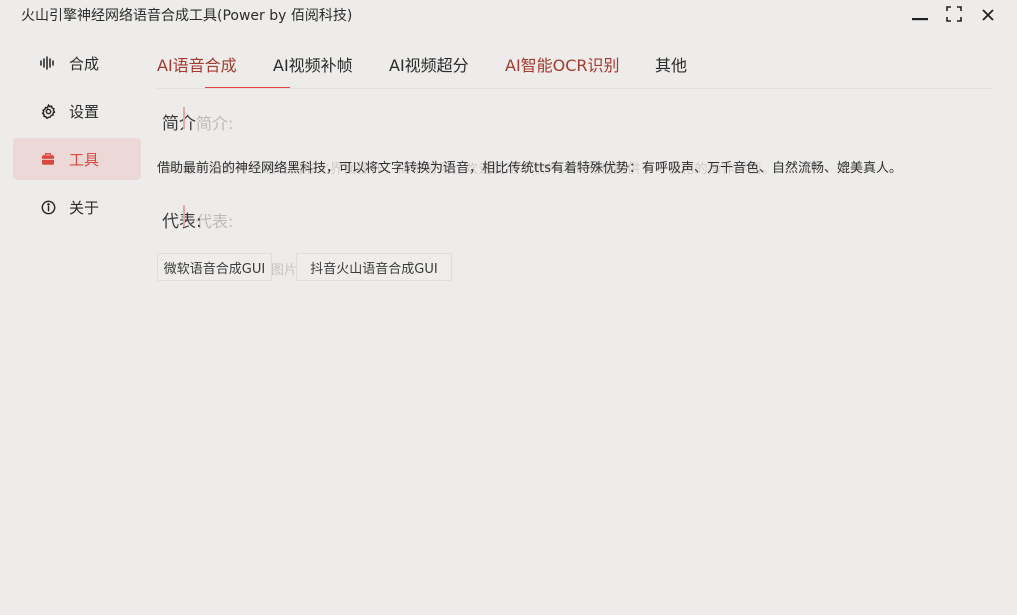 The height and width of the screenshot is (615, 1017). I want to click on sidebar-nav: 合成 设置 工具 关于, so click(77, 138).